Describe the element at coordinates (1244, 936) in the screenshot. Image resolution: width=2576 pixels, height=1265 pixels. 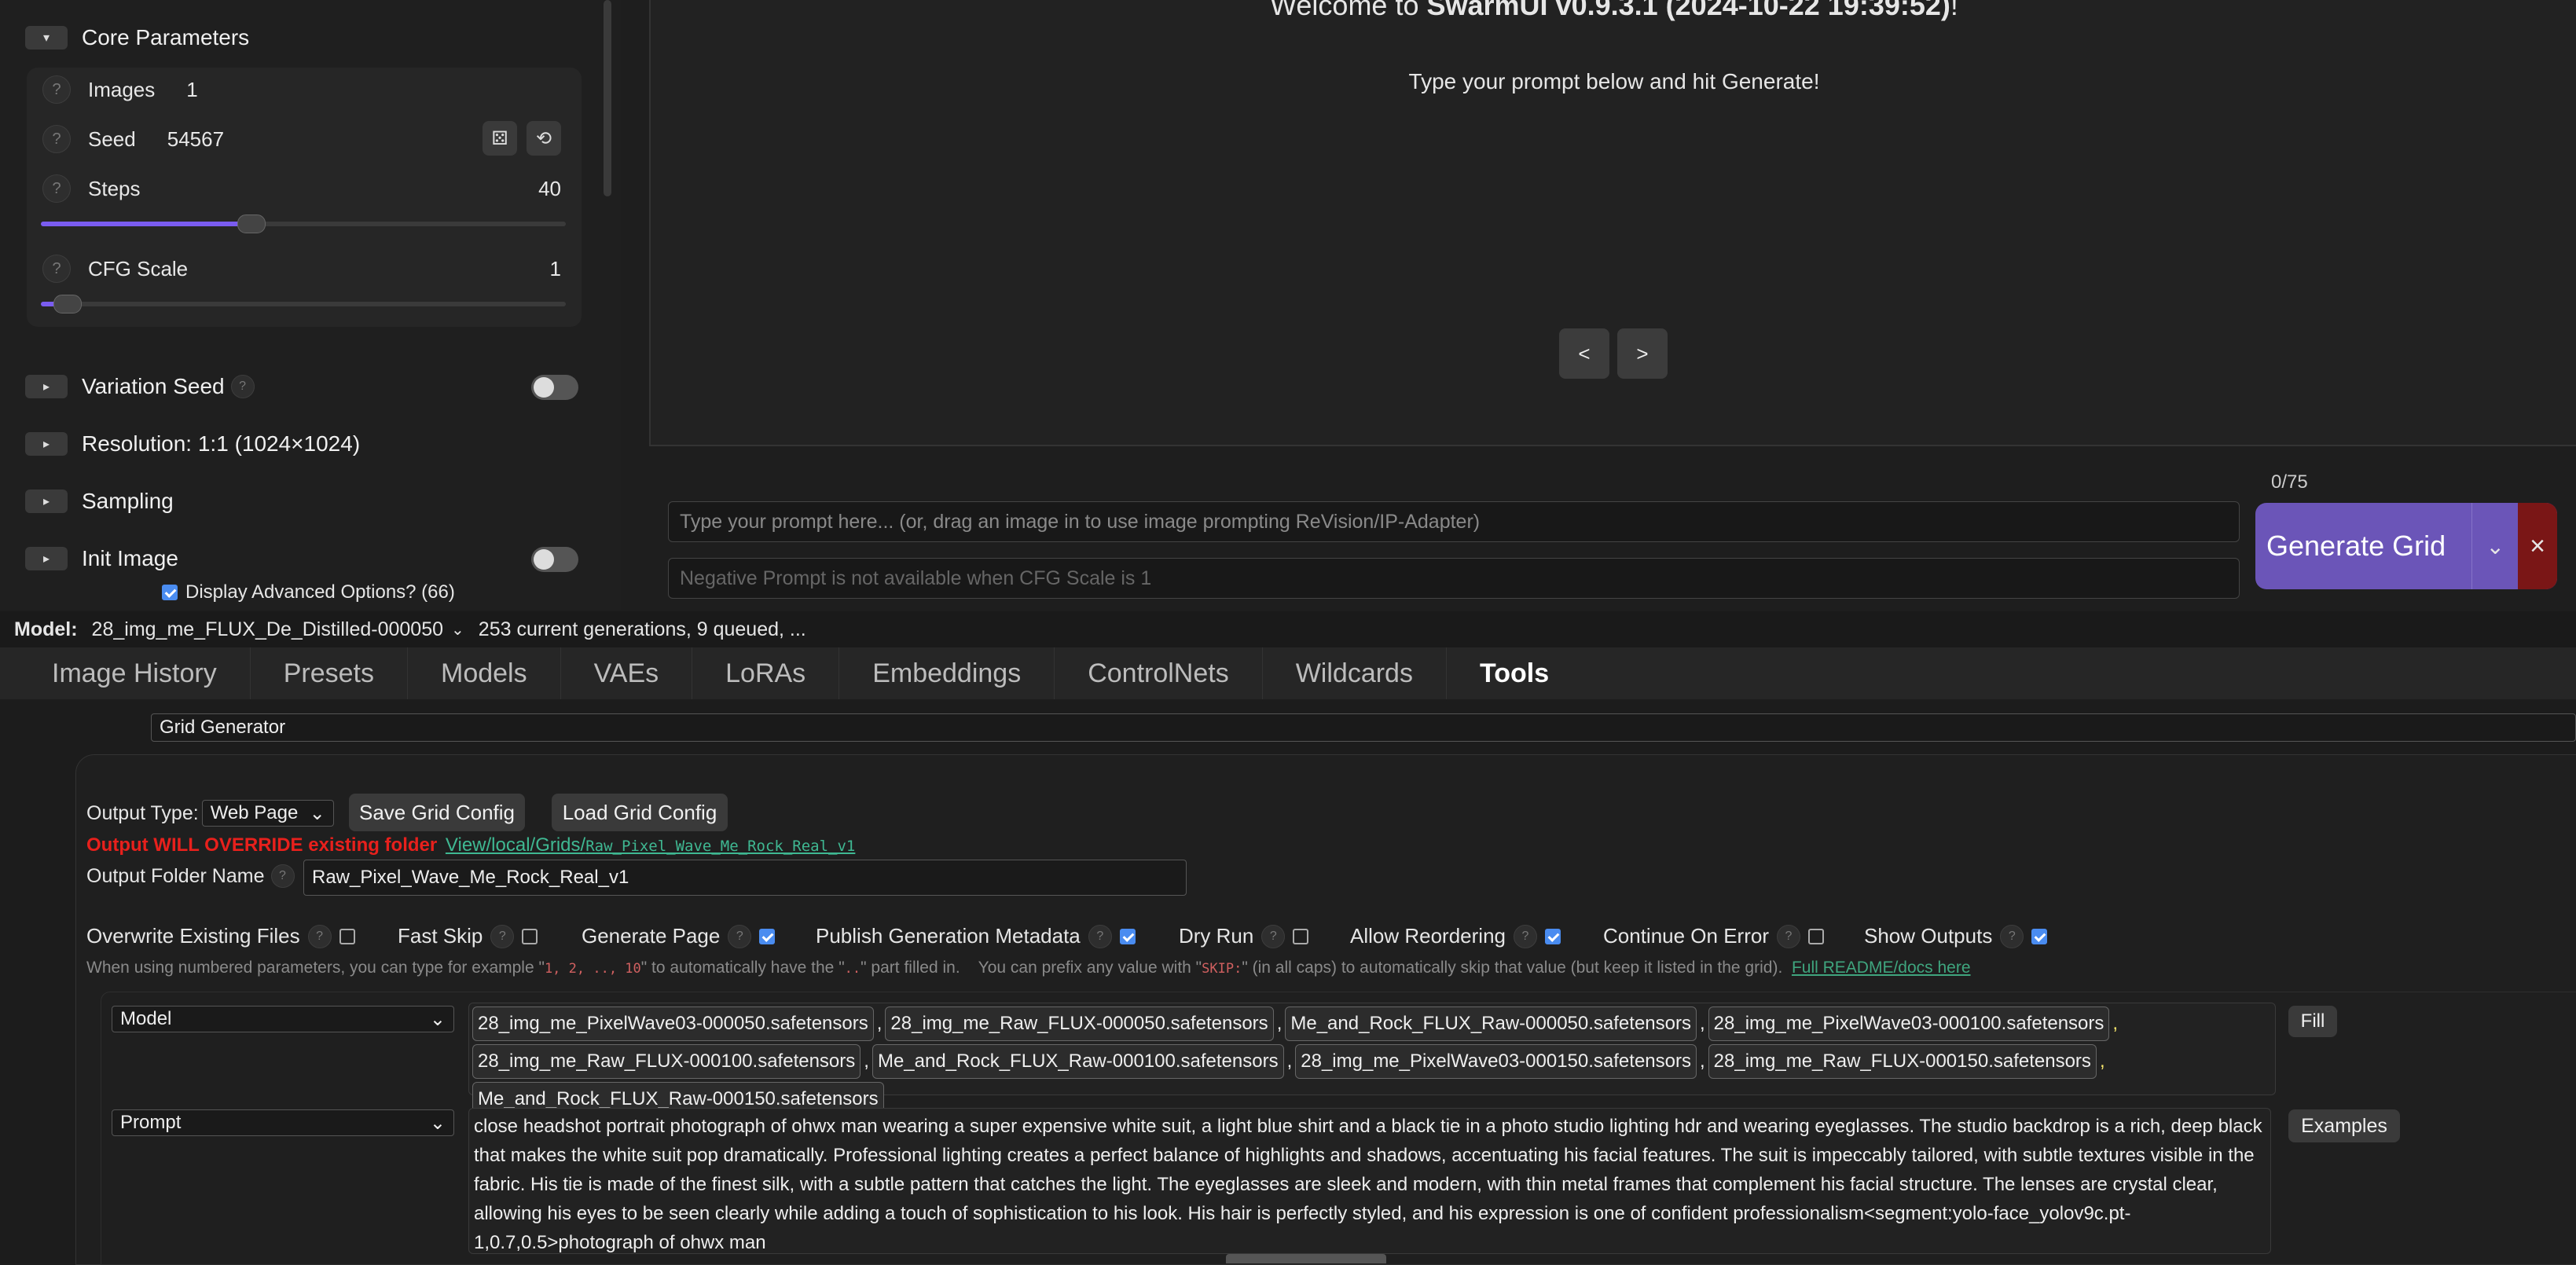
I see `option-dry-run: Dry Run?` at that location.